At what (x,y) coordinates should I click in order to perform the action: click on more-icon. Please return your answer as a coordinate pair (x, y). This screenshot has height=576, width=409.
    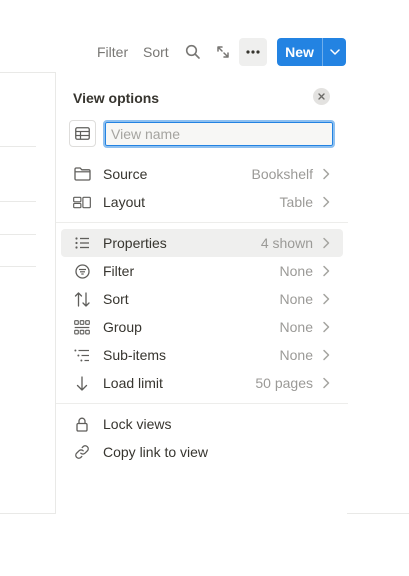
    Looking at the image, I should click on (253, 52).